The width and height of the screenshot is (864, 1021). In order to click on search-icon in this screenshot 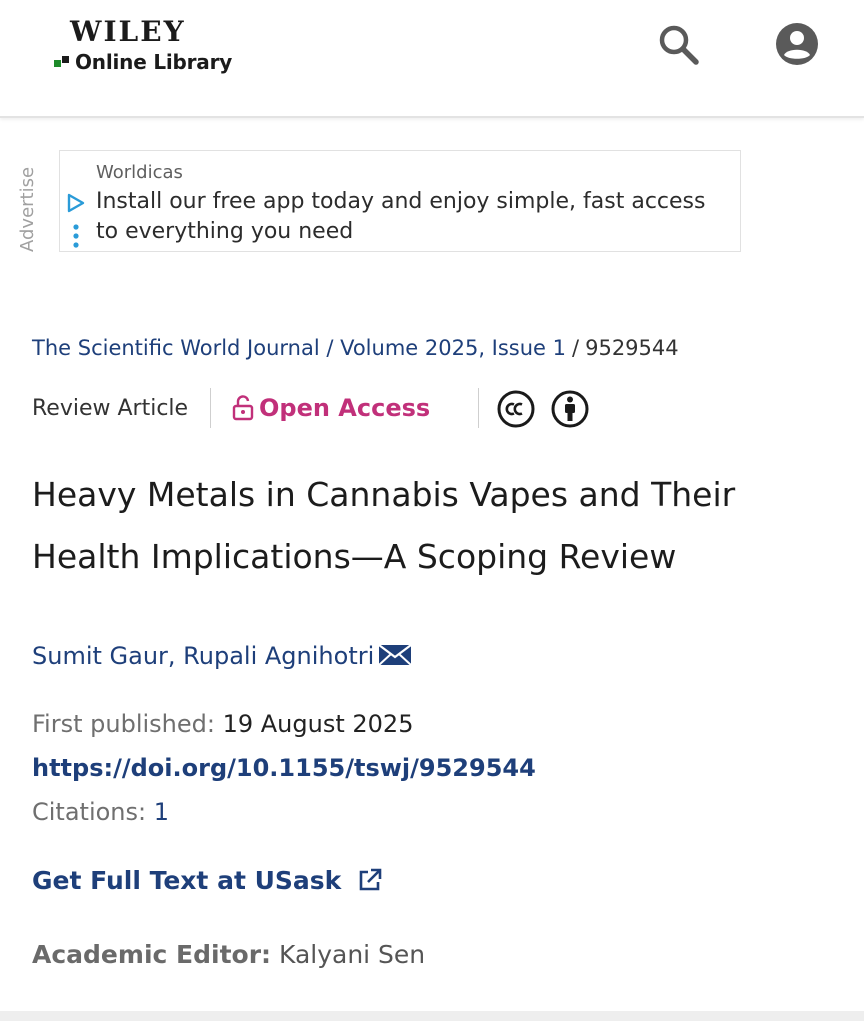, I will do `click(678, 44)`.